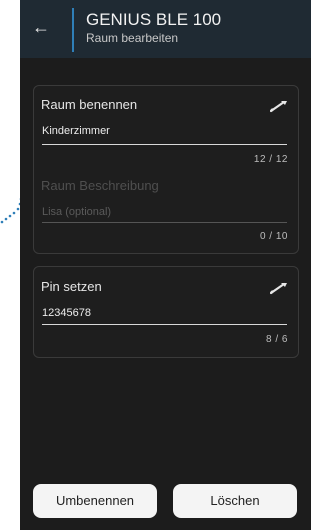  What do you see at coordinates (95, 501) in the screenshot?
I see `rename-button: Umbenennen` at bounding box center [95, 501].